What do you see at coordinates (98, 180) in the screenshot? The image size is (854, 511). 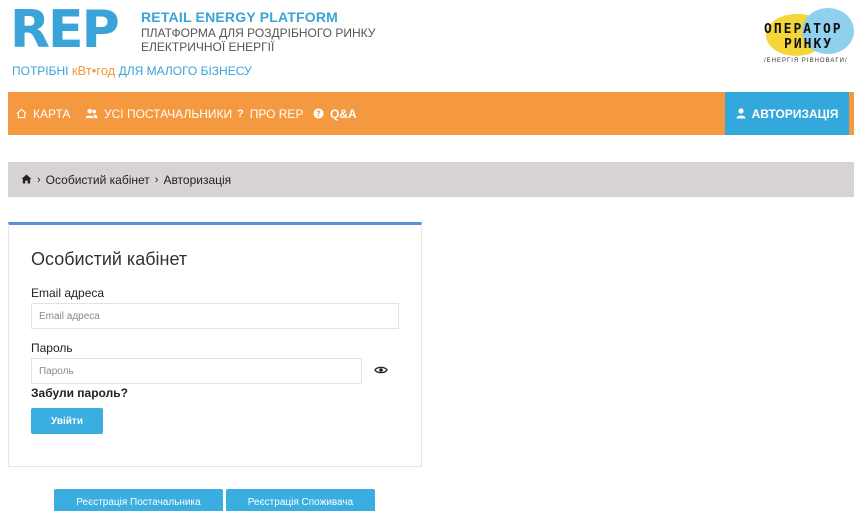 I see `breadcrumb-personal-cabinet: Особистий кабінет` at bounding box center [98, 180].